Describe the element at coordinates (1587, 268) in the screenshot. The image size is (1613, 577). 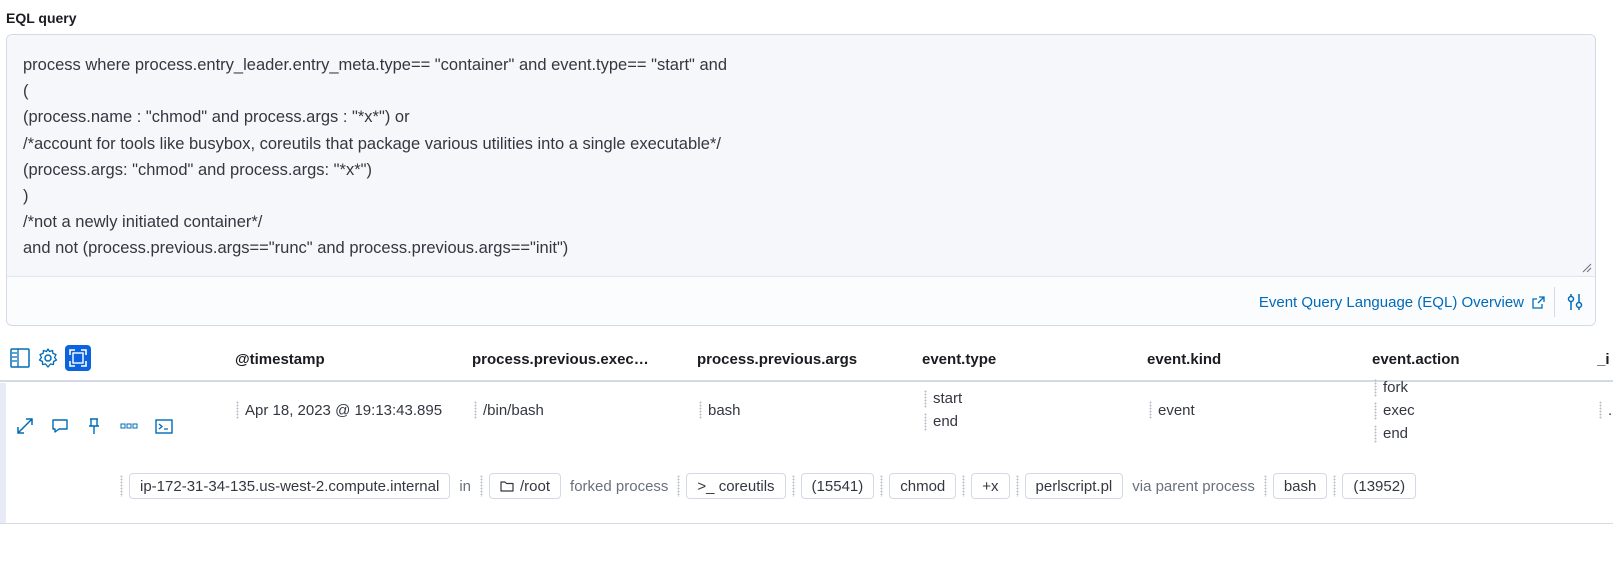
I see `resize-handle-icon` at that location.